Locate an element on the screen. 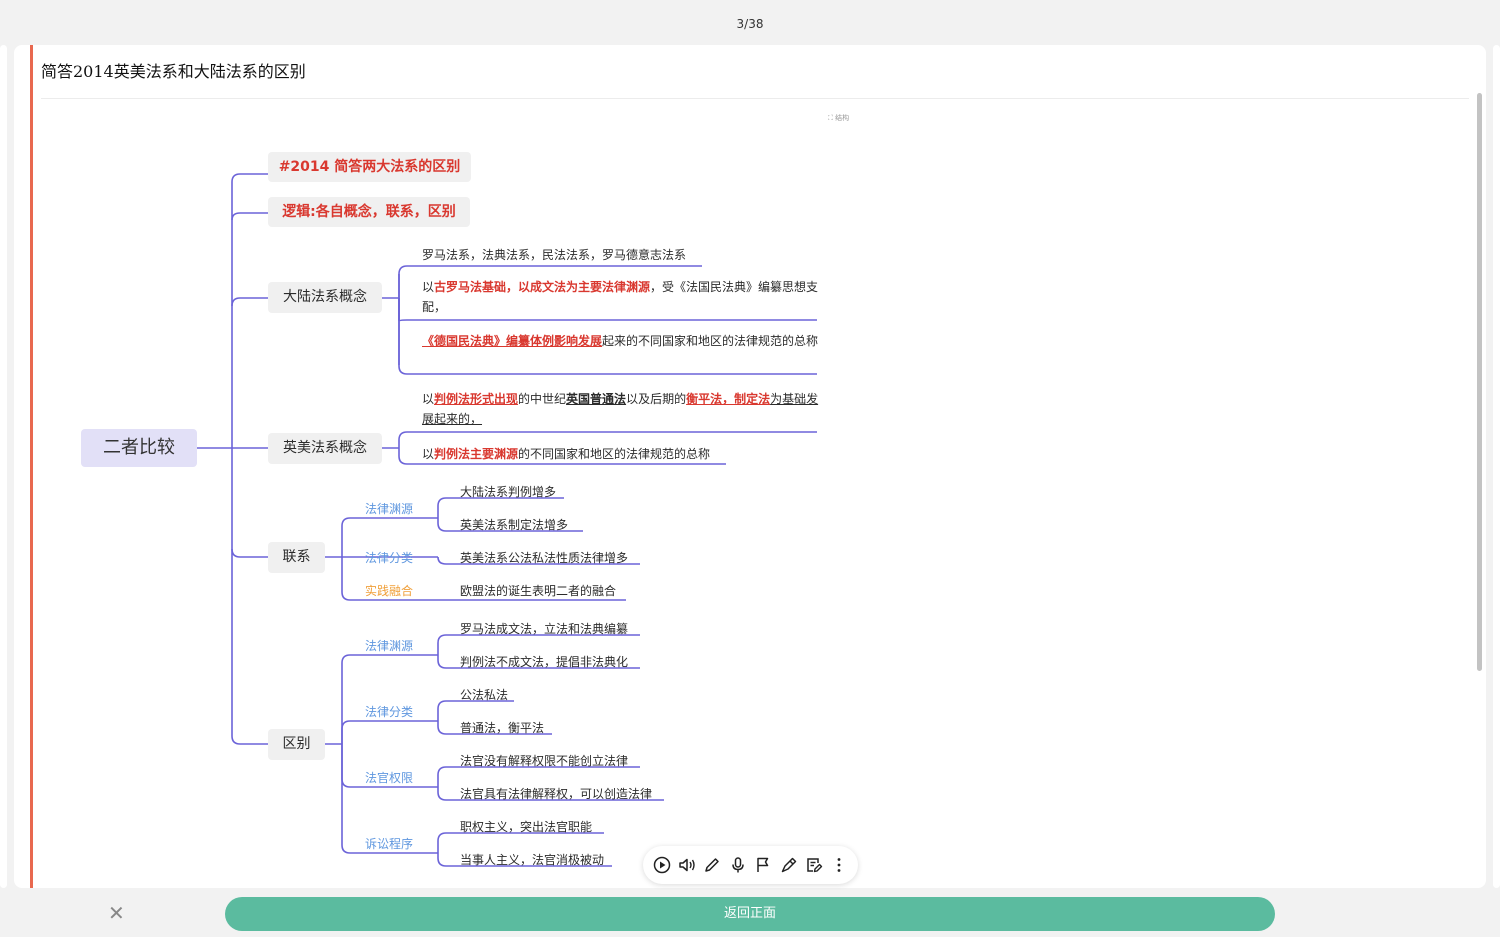 Image resolution: width=1500 pixels, height=937 pixels. difference-leaf-case-law: 判例法不成文法，提倡非法典化 is located at coordinates (544, 662).